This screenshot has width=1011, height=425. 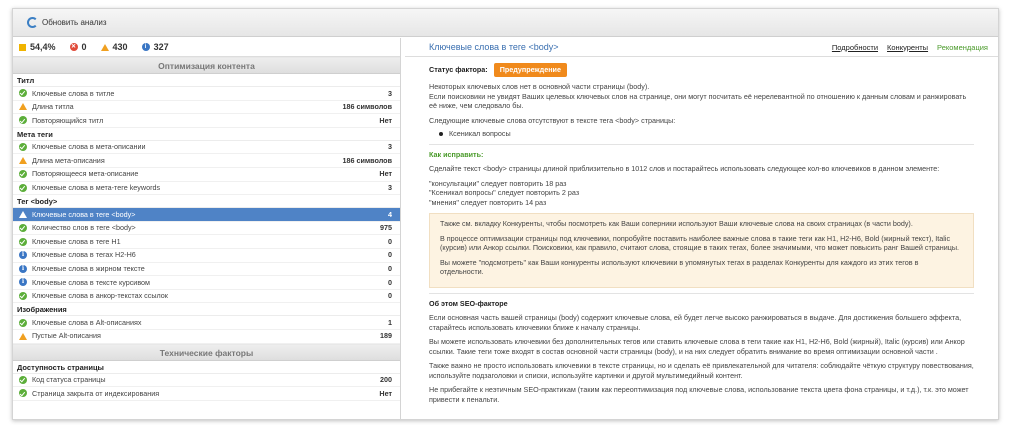 I want to click on factor-row: Длина титла 186 символов, so click(x=206, y=108).